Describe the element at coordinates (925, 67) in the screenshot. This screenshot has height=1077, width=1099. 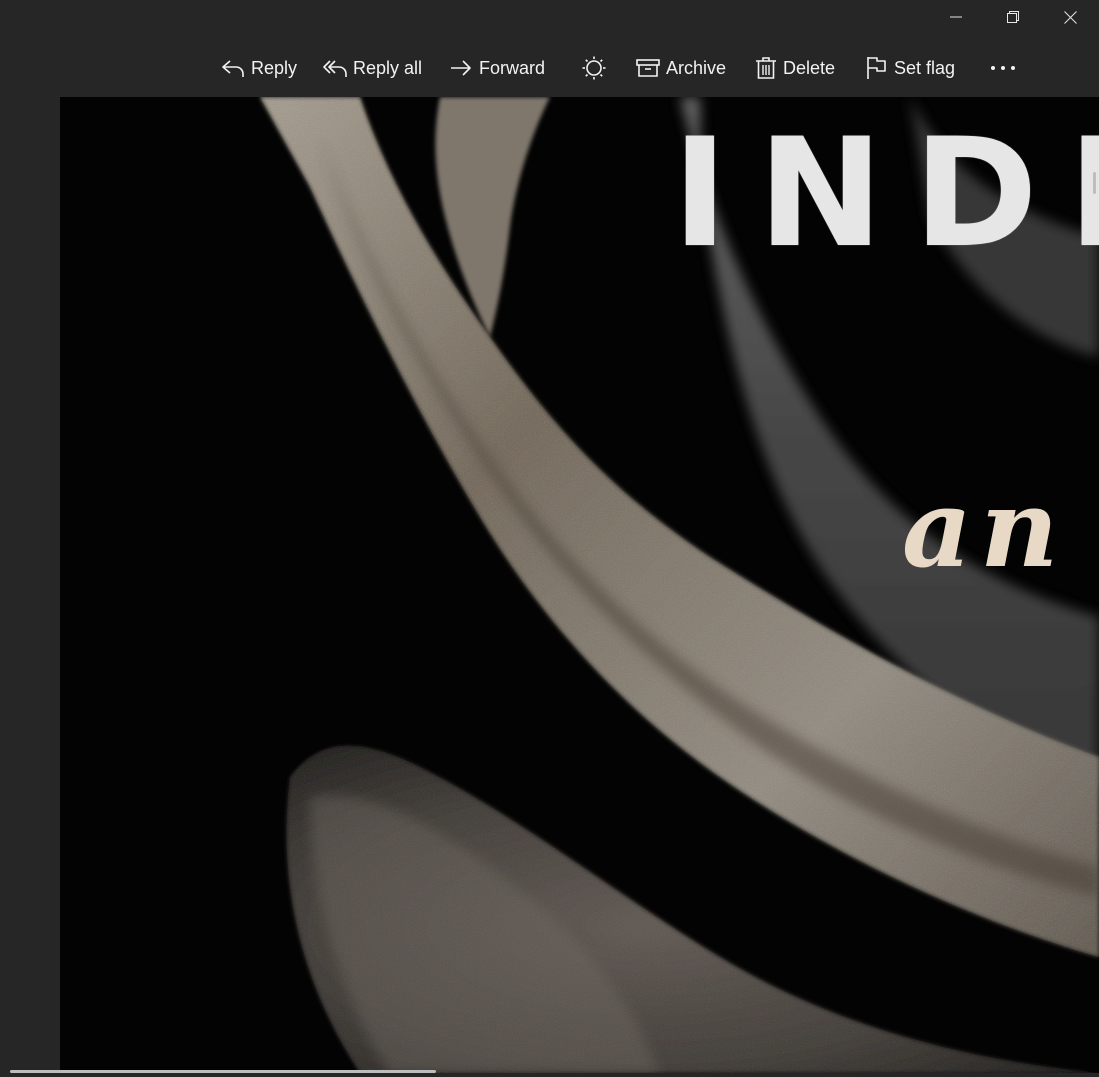
I see `set-flag-label: Set flag` at that location.